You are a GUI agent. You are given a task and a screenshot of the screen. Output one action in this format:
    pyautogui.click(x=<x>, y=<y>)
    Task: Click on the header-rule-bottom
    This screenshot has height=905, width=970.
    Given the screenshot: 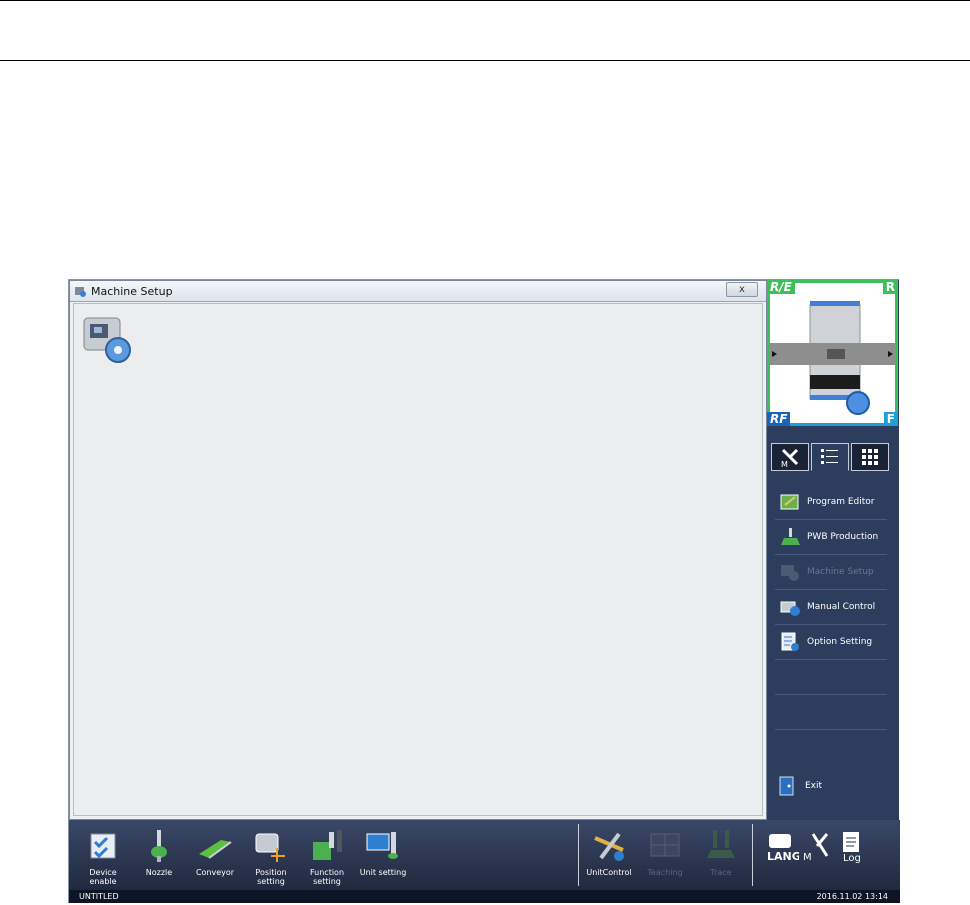 What is the action you would take?
    pyautogui.click(x=485, y=60)
    